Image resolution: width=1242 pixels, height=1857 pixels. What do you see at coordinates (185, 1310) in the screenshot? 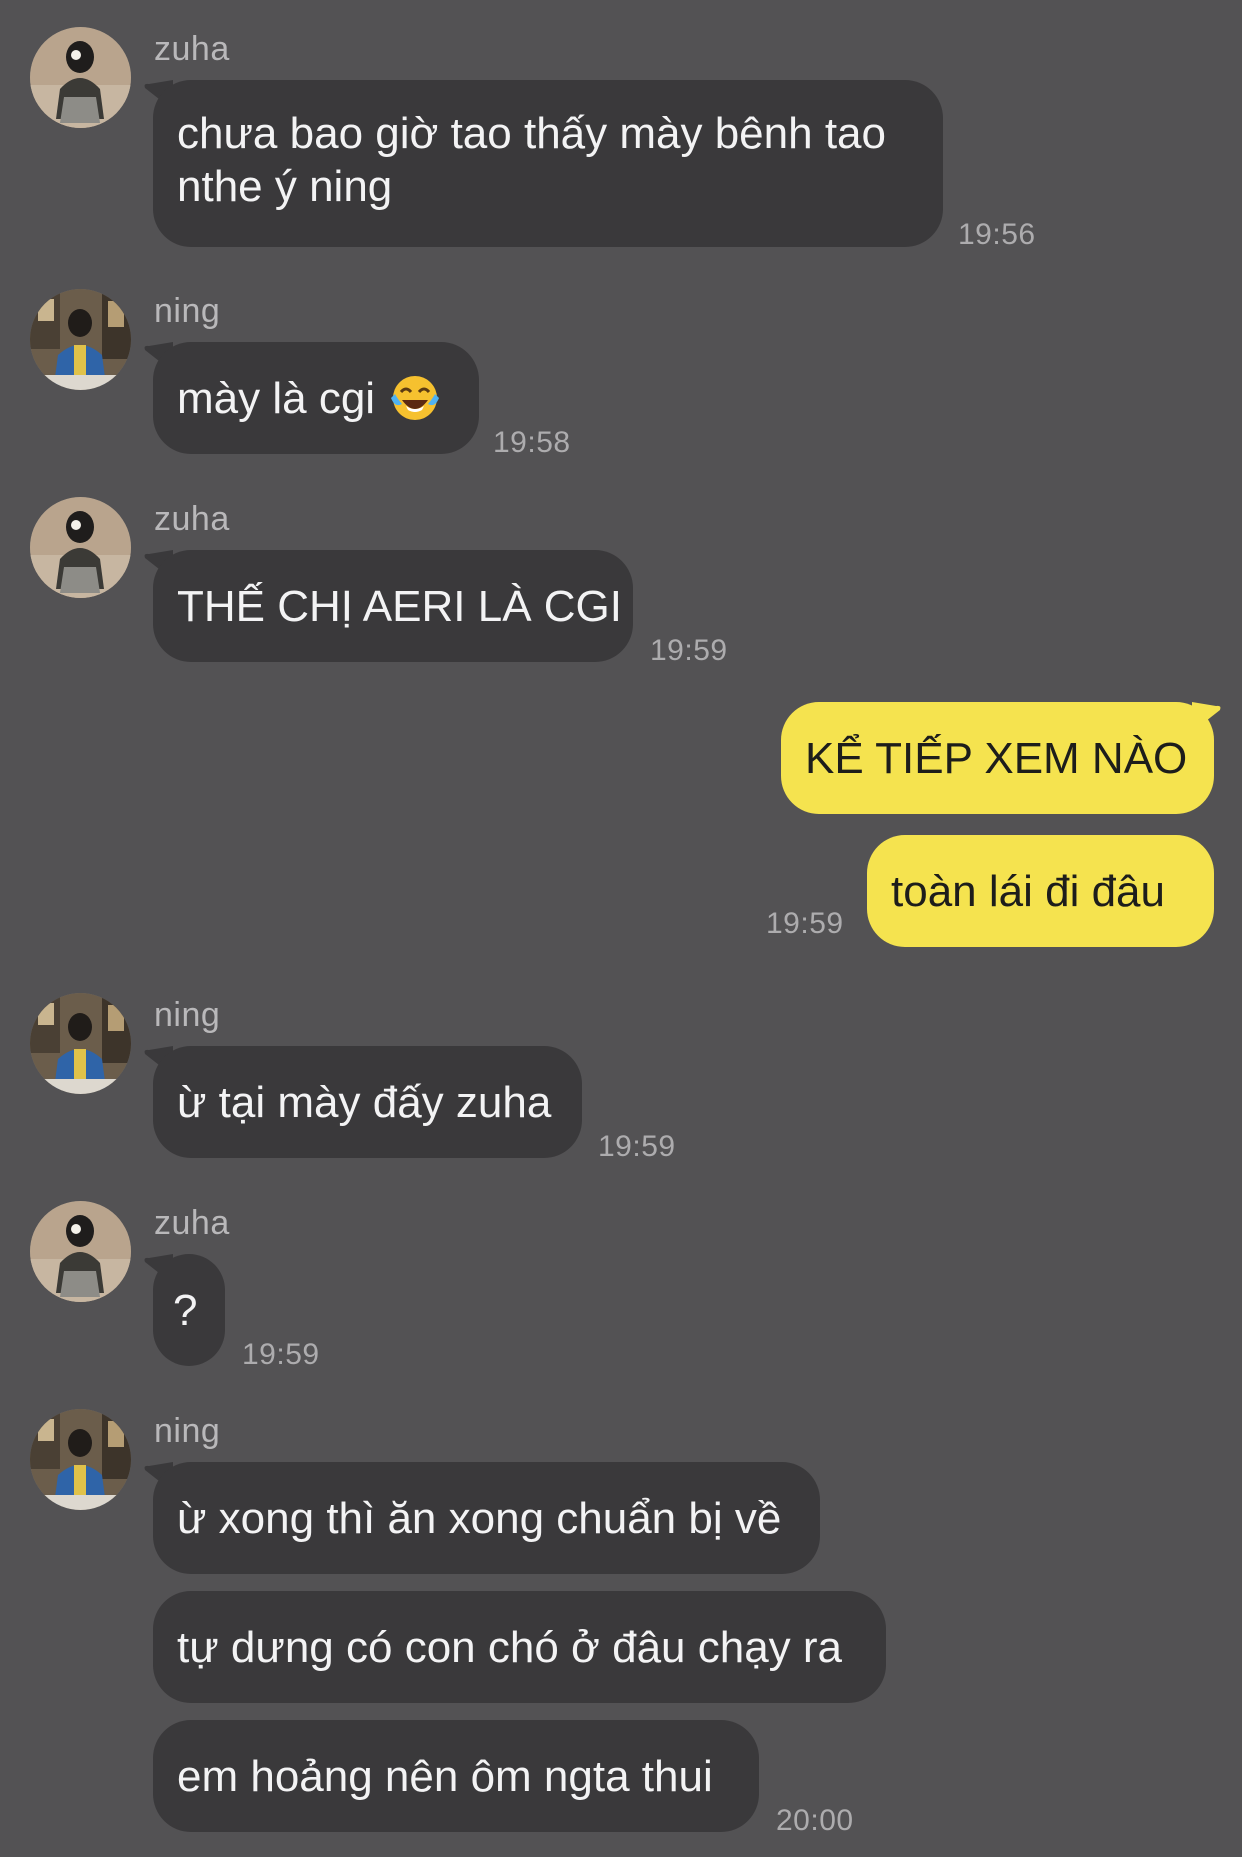
I see `message-text: ?` at bounding box center [185, 1310].